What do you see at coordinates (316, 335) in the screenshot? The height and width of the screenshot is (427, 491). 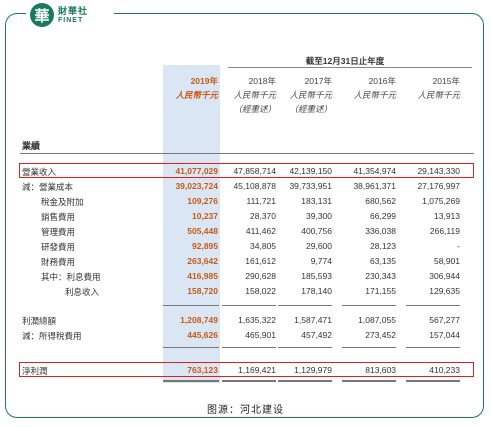 I see `row-income-tax-2017: 457,492` at bounding box center [316, 335].